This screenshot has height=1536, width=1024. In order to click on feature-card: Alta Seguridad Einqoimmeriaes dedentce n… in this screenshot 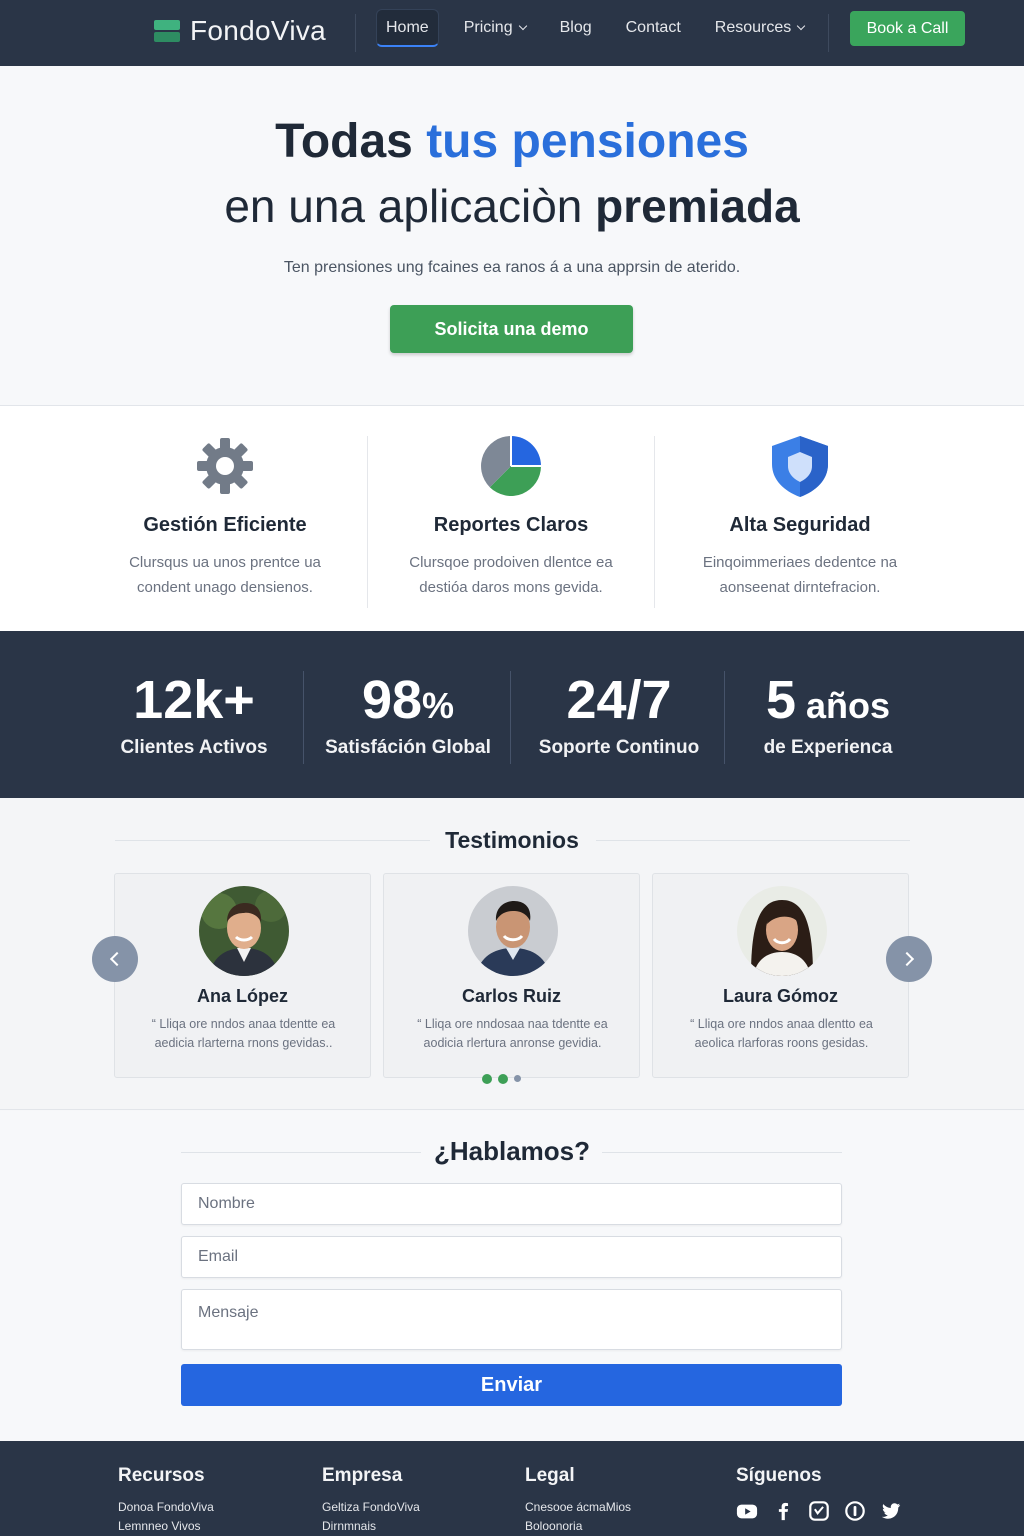, I will do `click(800, 518)`.